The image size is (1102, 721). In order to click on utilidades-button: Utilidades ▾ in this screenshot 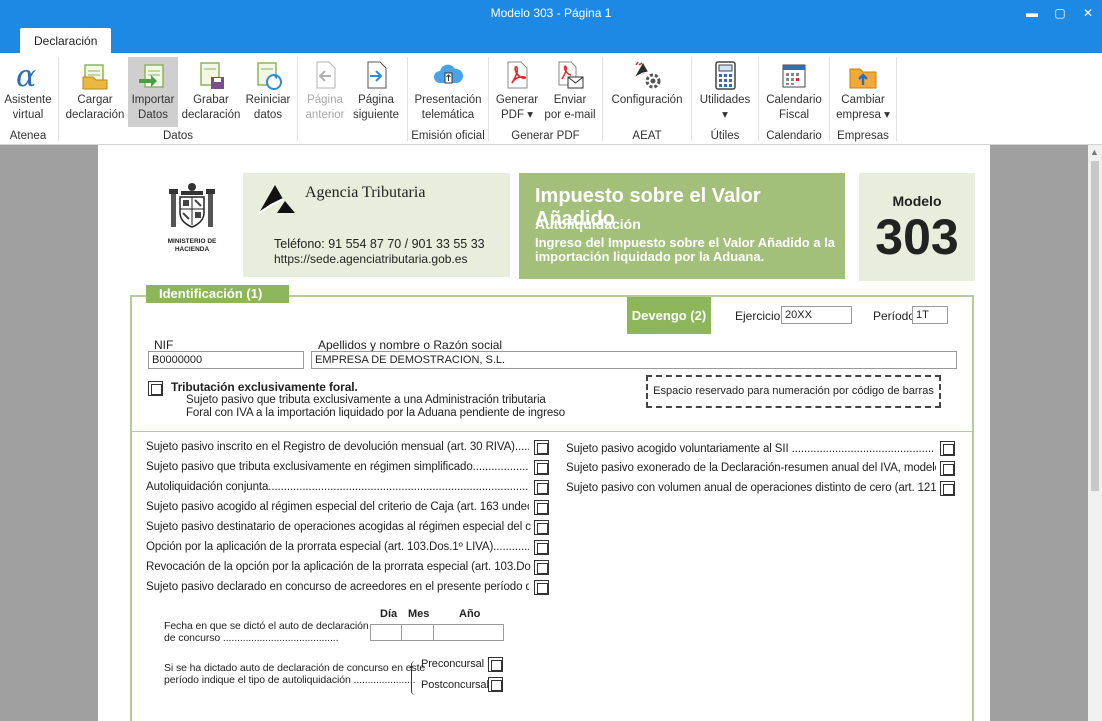, I will do `click(725, 90)`.